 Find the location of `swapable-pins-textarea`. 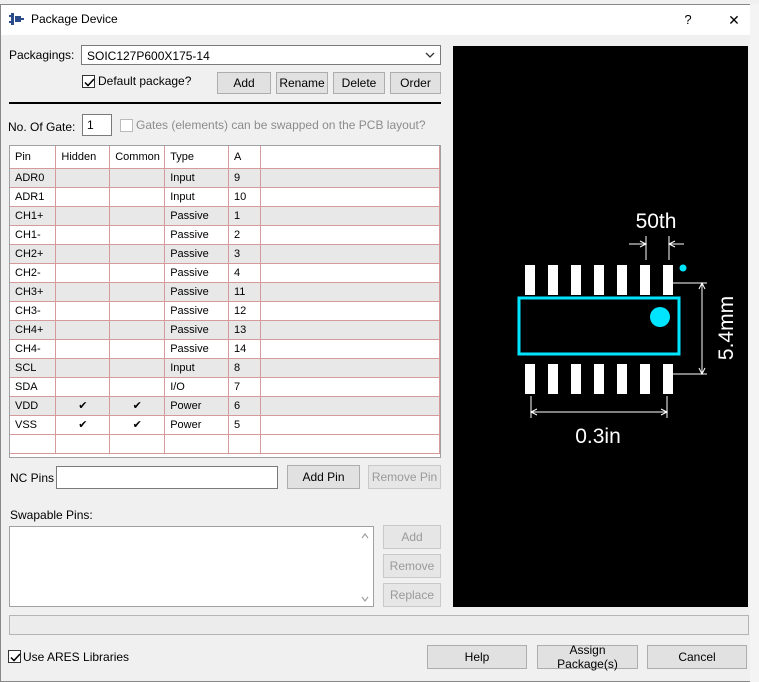

swapable-pins-textarea is located at coordinates (191, 566).